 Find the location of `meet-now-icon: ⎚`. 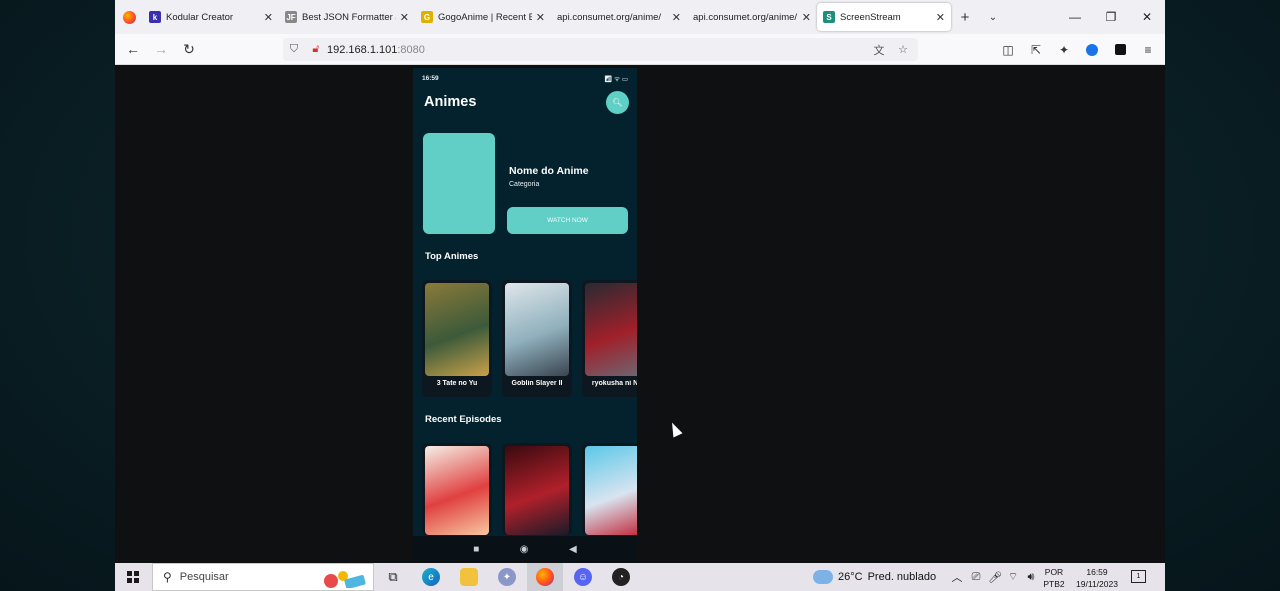

meet-now-icon: ⎚ is located at coordinates (976, 577).